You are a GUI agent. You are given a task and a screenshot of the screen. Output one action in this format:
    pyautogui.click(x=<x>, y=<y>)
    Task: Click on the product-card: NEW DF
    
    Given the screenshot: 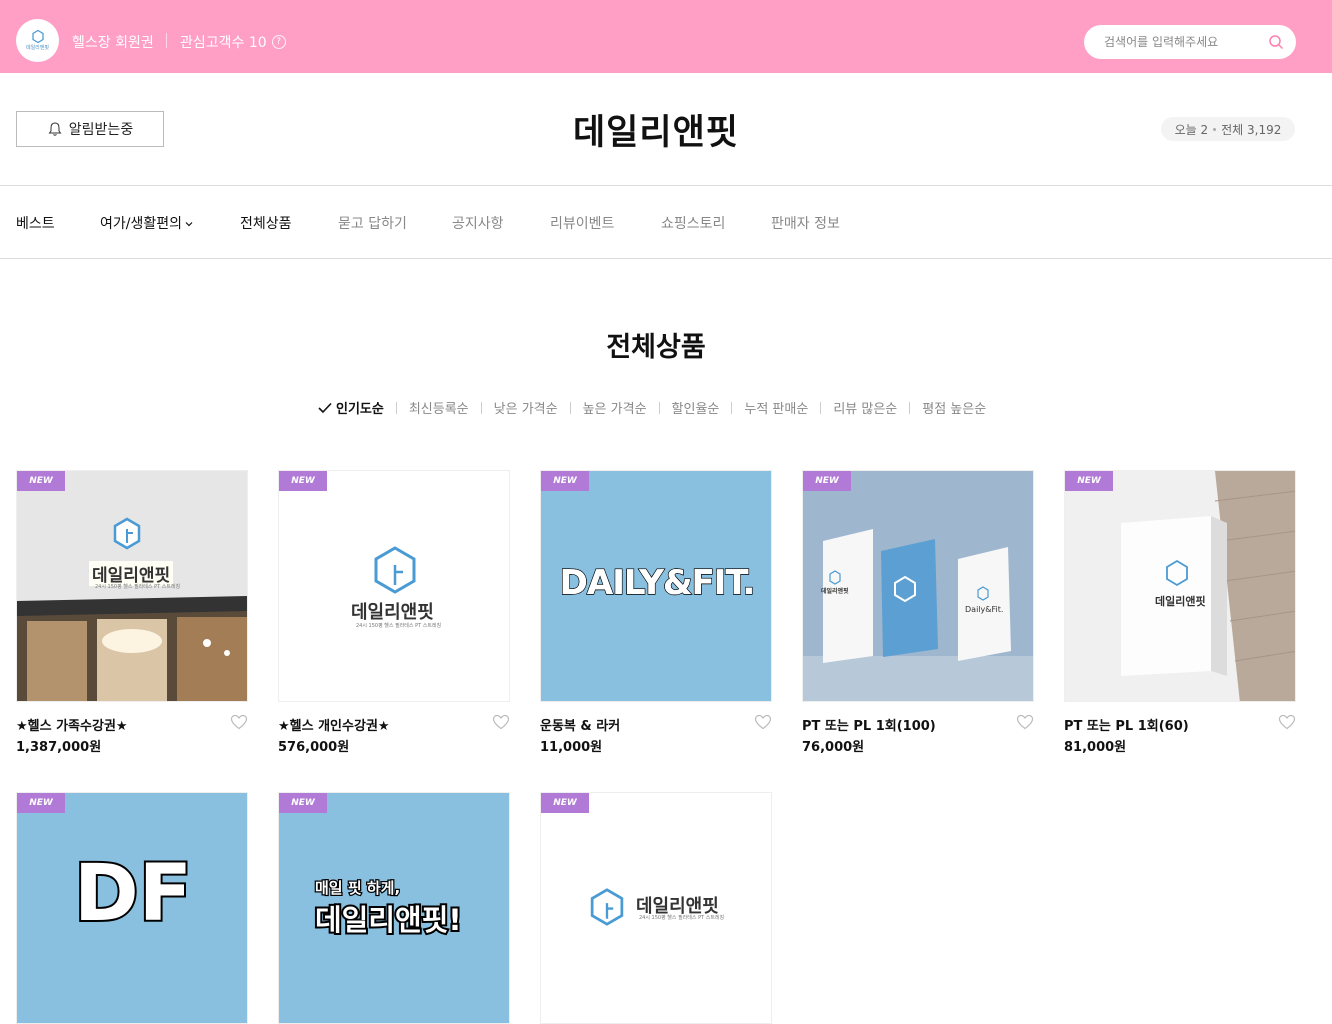 What is the action you would take?
    pyautogui.click(x=132, y=908)
    